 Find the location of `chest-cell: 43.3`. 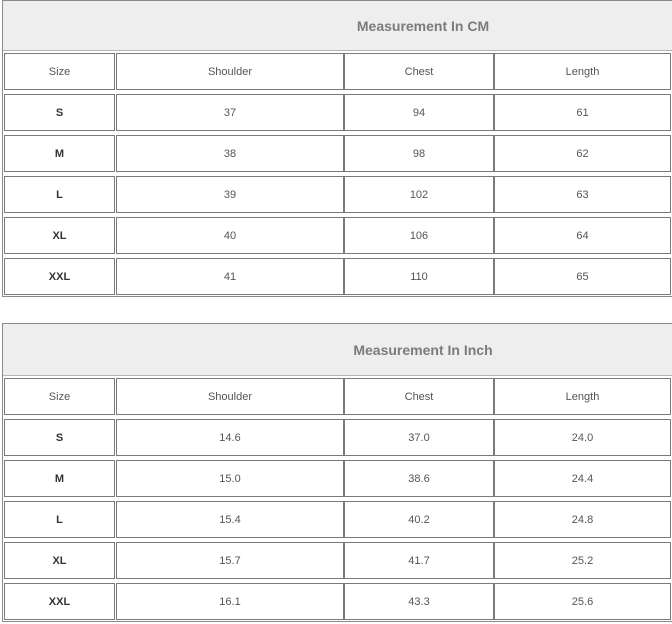

chest-cell: 43.3 is located at coordinates (419, 601).